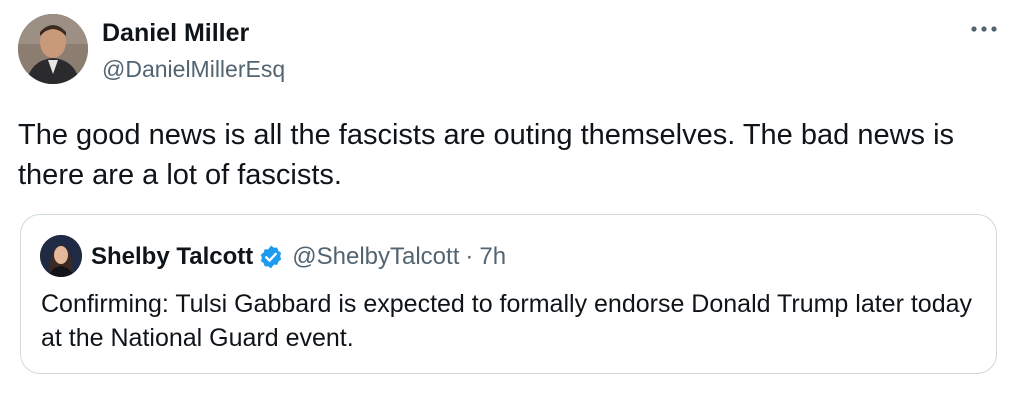 The image size is (1024, 402). Describe the element at coordinates (492, 257) in the screenshot. I see `quoted-timestamp: 7h` at that location.